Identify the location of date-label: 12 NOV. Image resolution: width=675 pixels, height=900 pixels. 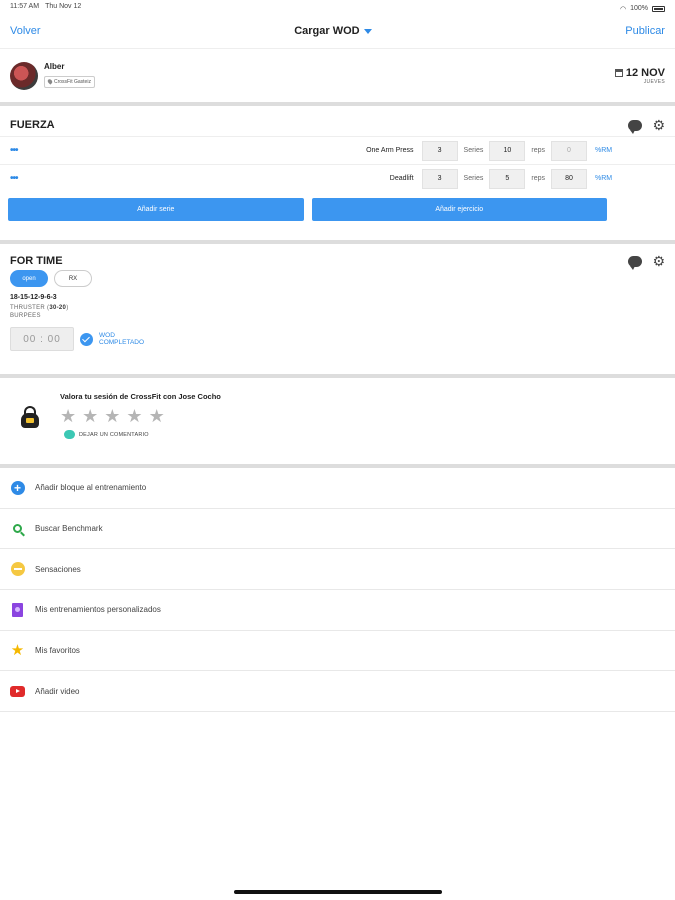
(645, 72).